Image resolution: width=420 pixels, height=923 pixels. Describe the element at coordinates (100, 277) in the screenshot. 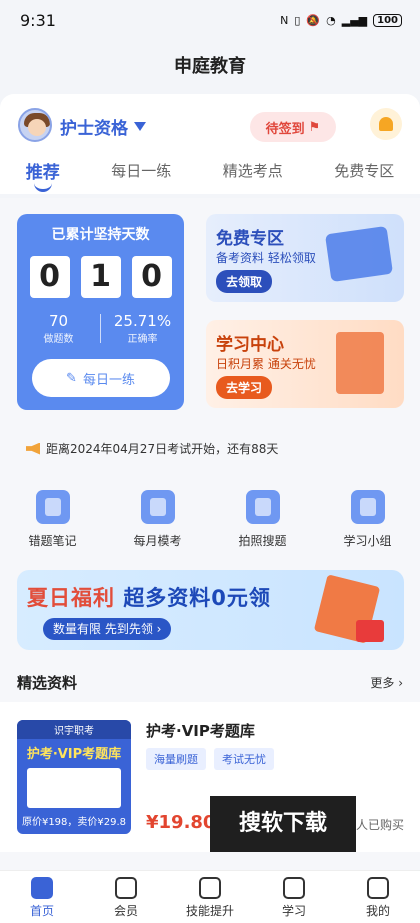

I see `streak-digits: 0 1 0` at that location.